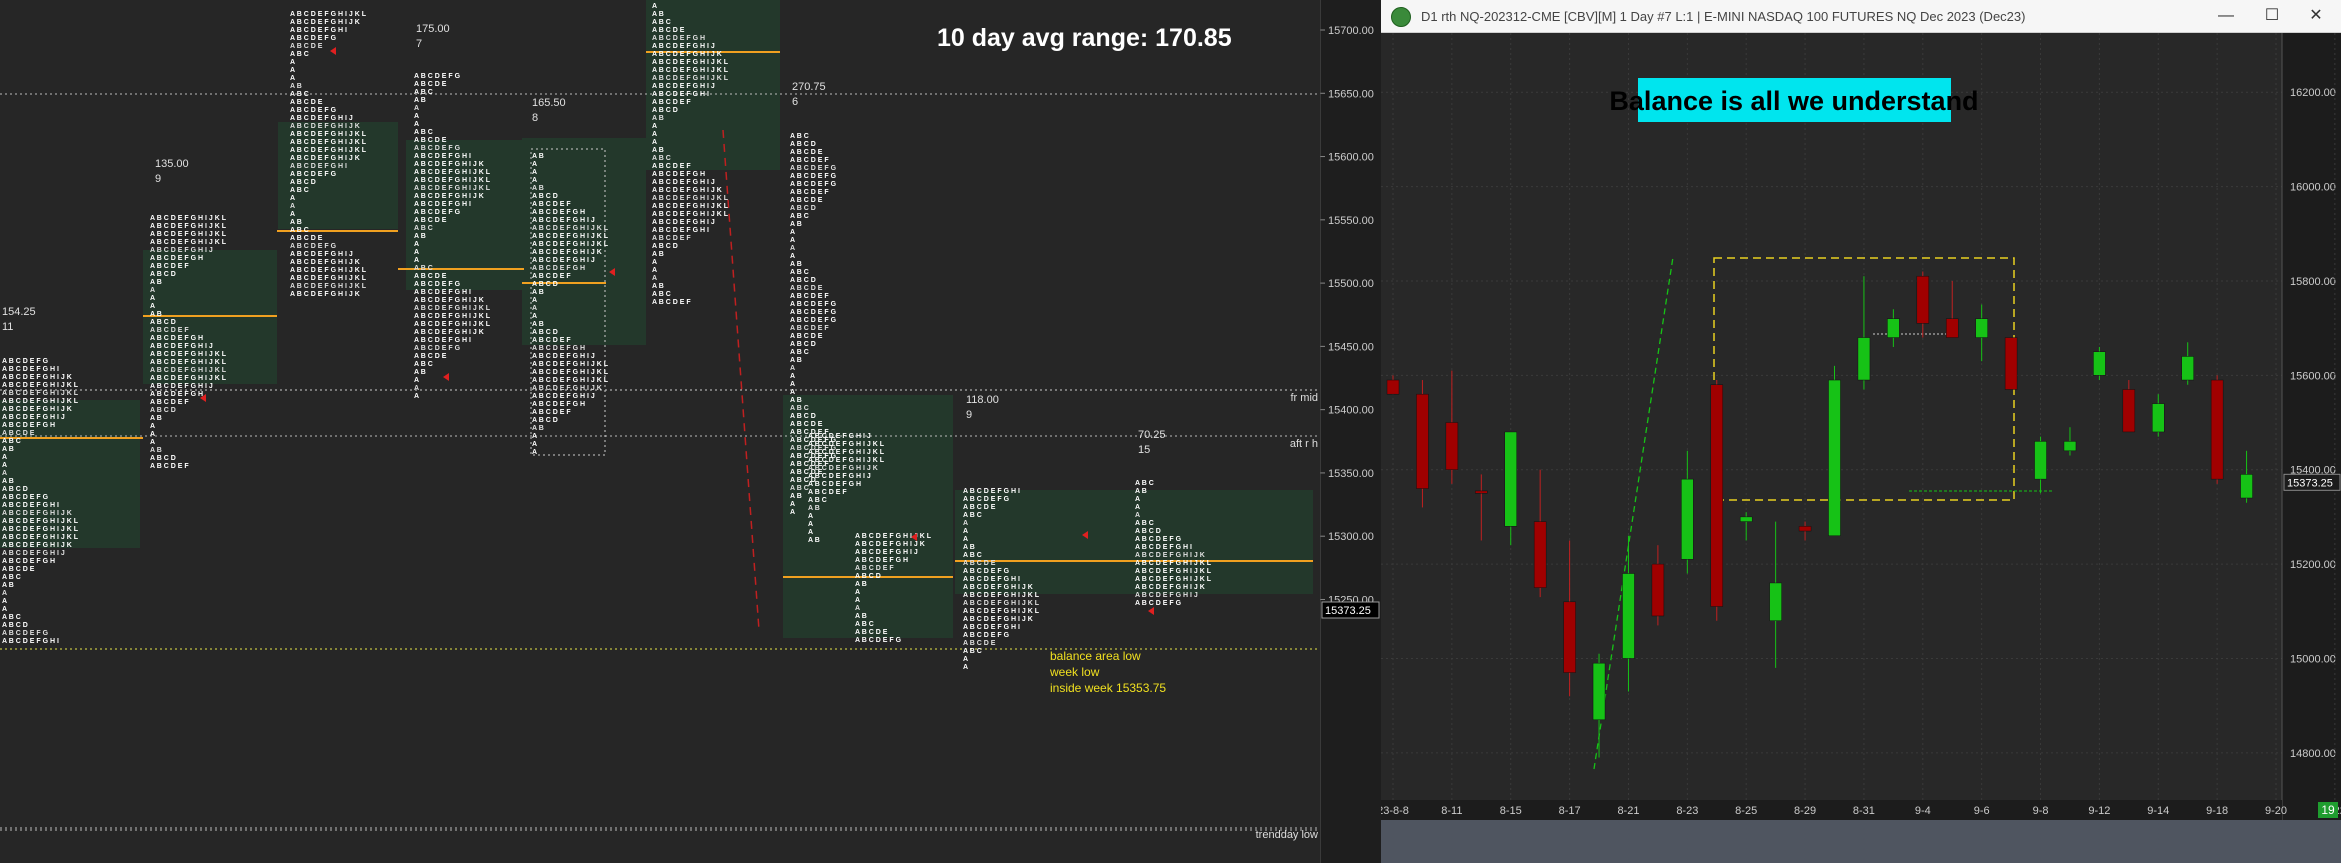 Image resolution: width=2341 pixels, height=863 pixels. I want to click on right-price-label: 15000.00, so click(2313, 659).